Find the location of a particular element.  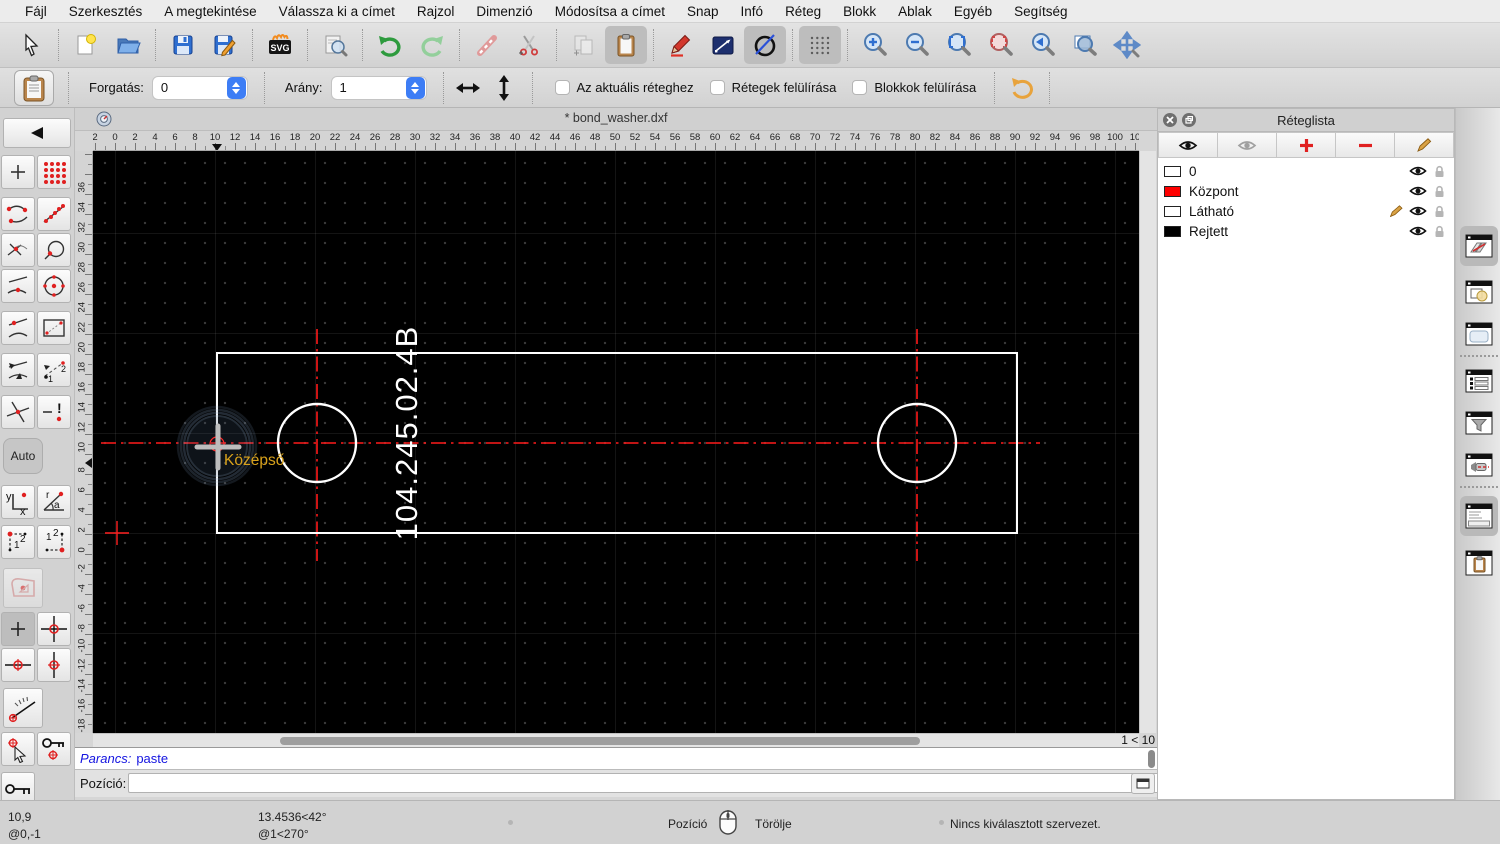

position-input is located at coordinates (664, 783).